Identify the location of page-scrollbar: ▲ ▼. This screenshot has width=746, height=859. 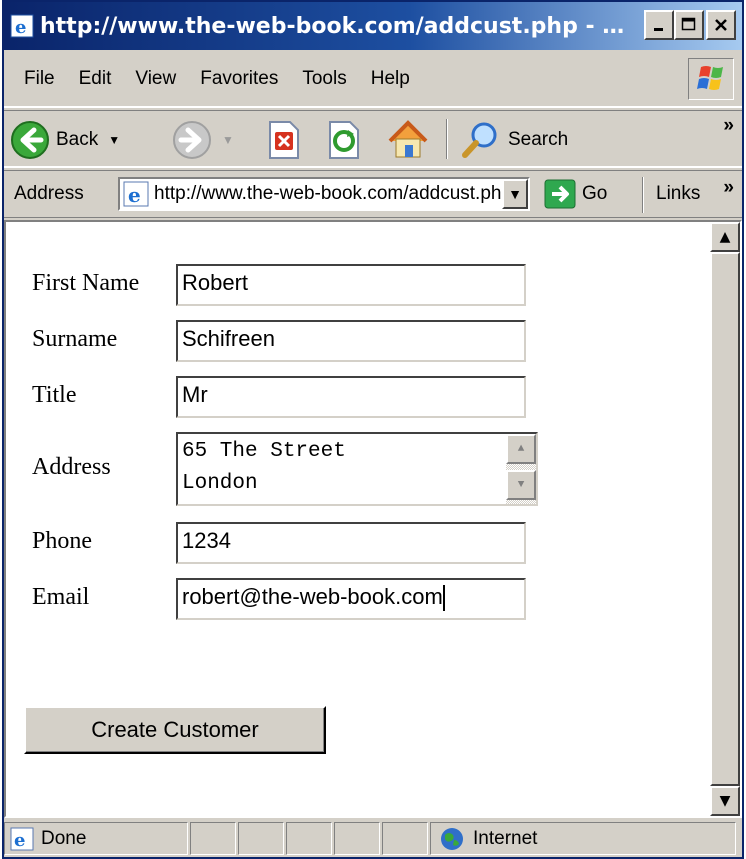
(725, 519).